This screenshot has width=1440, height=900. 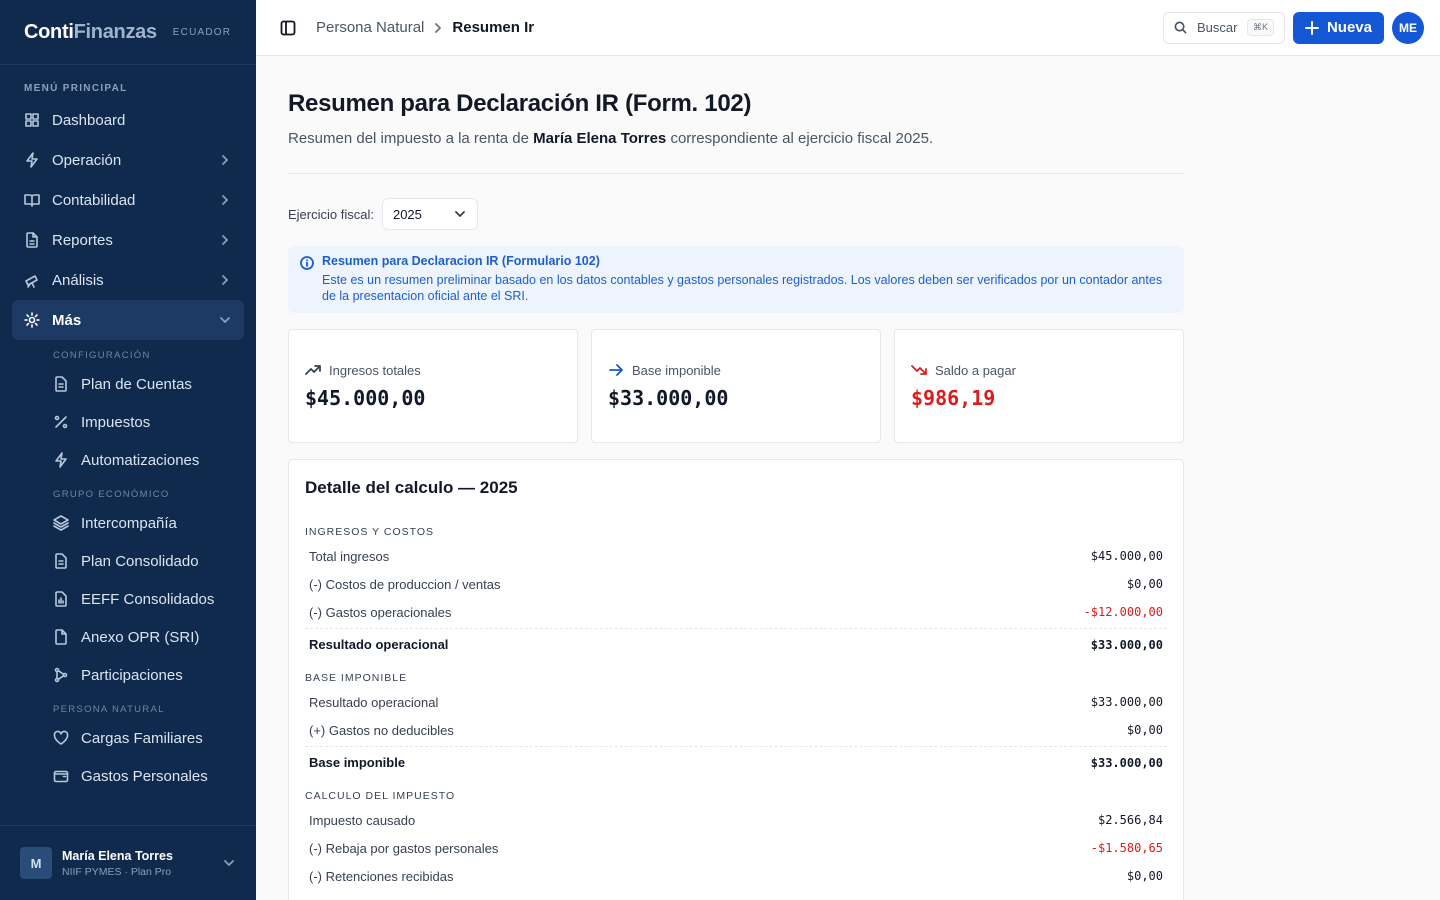 I want to click on card-value: $986,19, so click(x=953, y=398).